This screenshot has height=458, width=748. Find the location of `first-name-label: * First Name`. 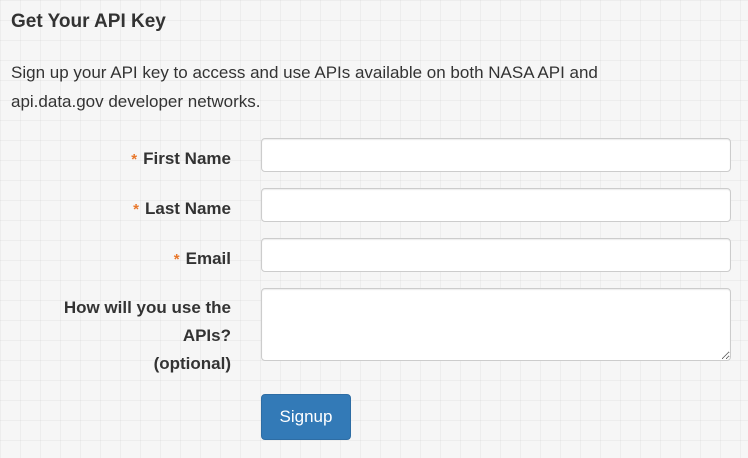

first-name-label: * First Name is located at coordinates (181, 159).